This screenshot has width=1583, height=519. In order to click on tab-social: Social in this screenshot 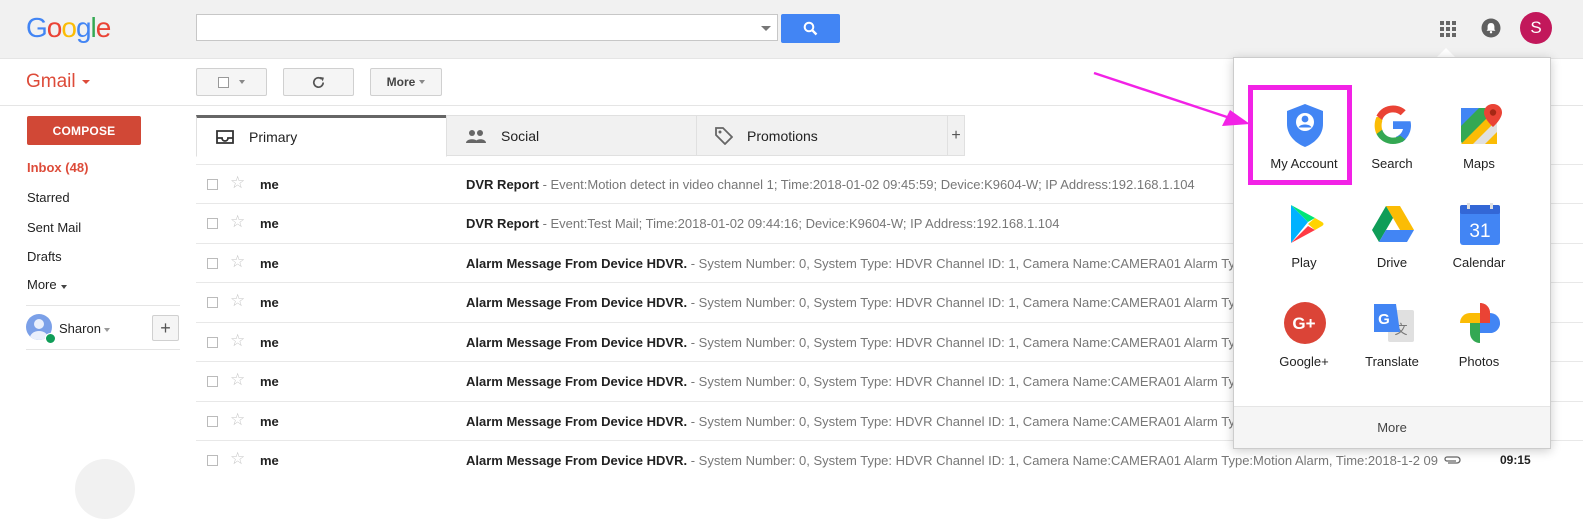, I will do `click(571, 135)`.